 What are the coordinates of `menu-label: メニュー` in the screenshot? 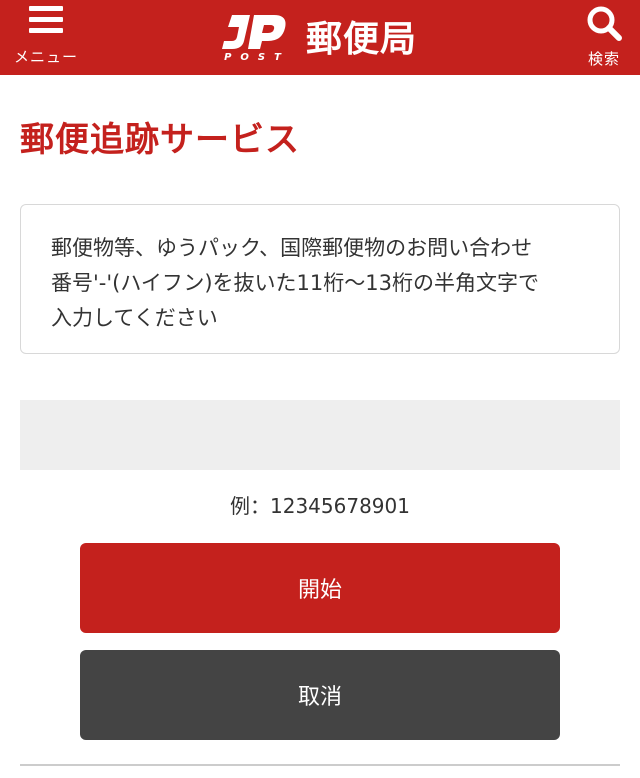 It's located at (45, 57).